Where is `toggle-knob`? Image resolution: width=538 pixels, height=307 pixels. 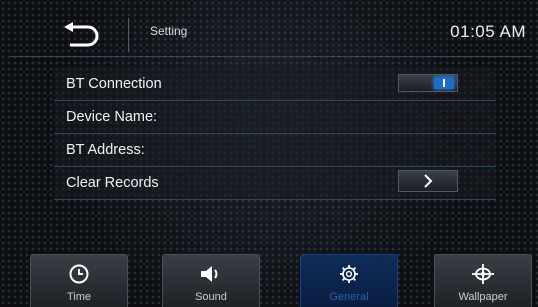 toggle-knob is located at coordinates (444, 83).